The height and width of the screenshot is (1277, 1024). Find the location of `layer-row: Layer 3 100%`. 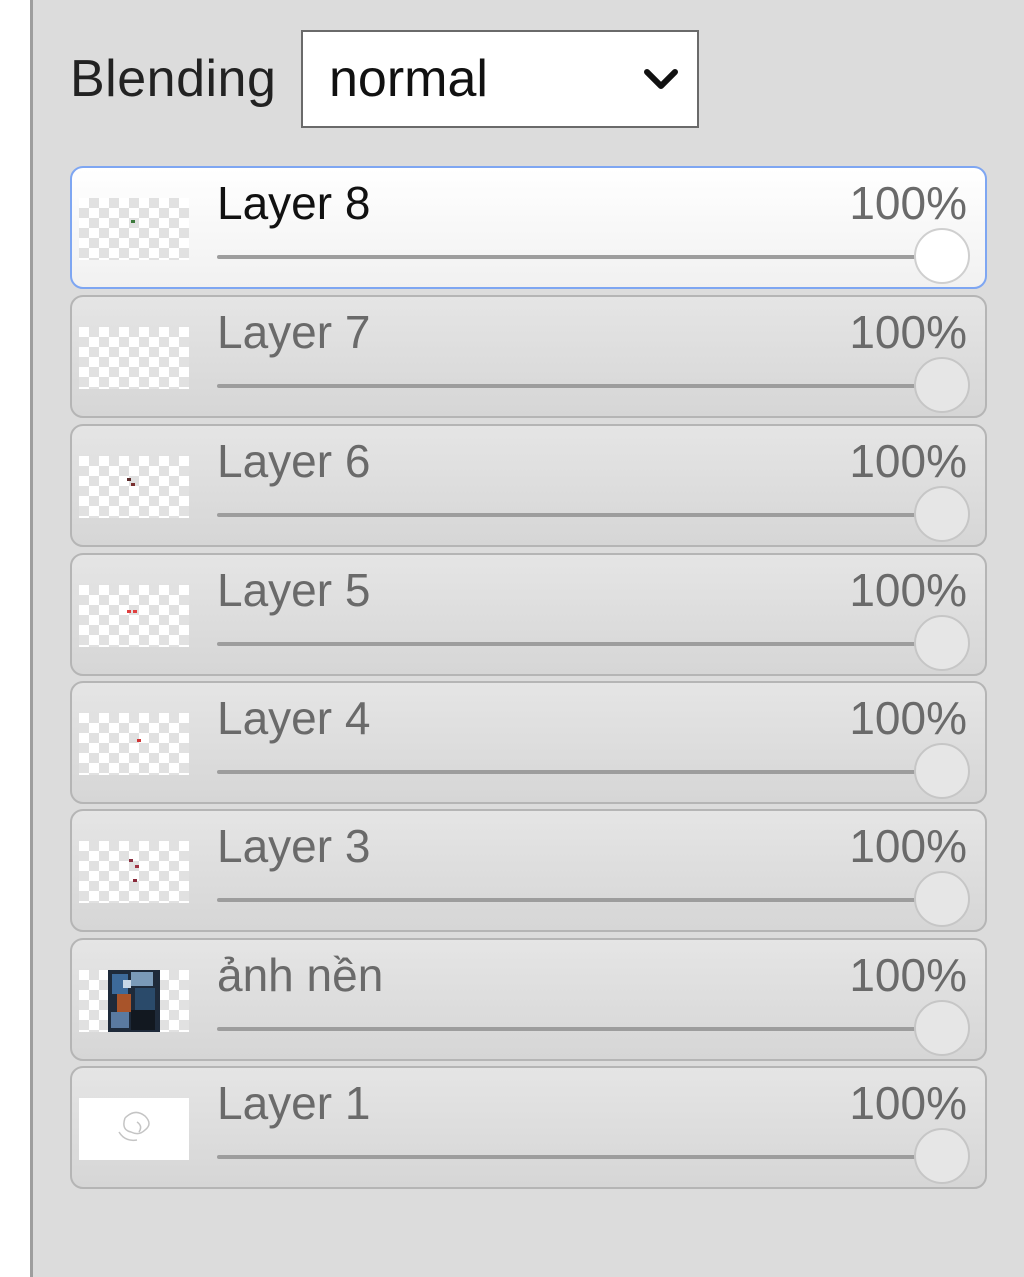

layer-row: Layer 3 100% is located at coordinates (528, 870).